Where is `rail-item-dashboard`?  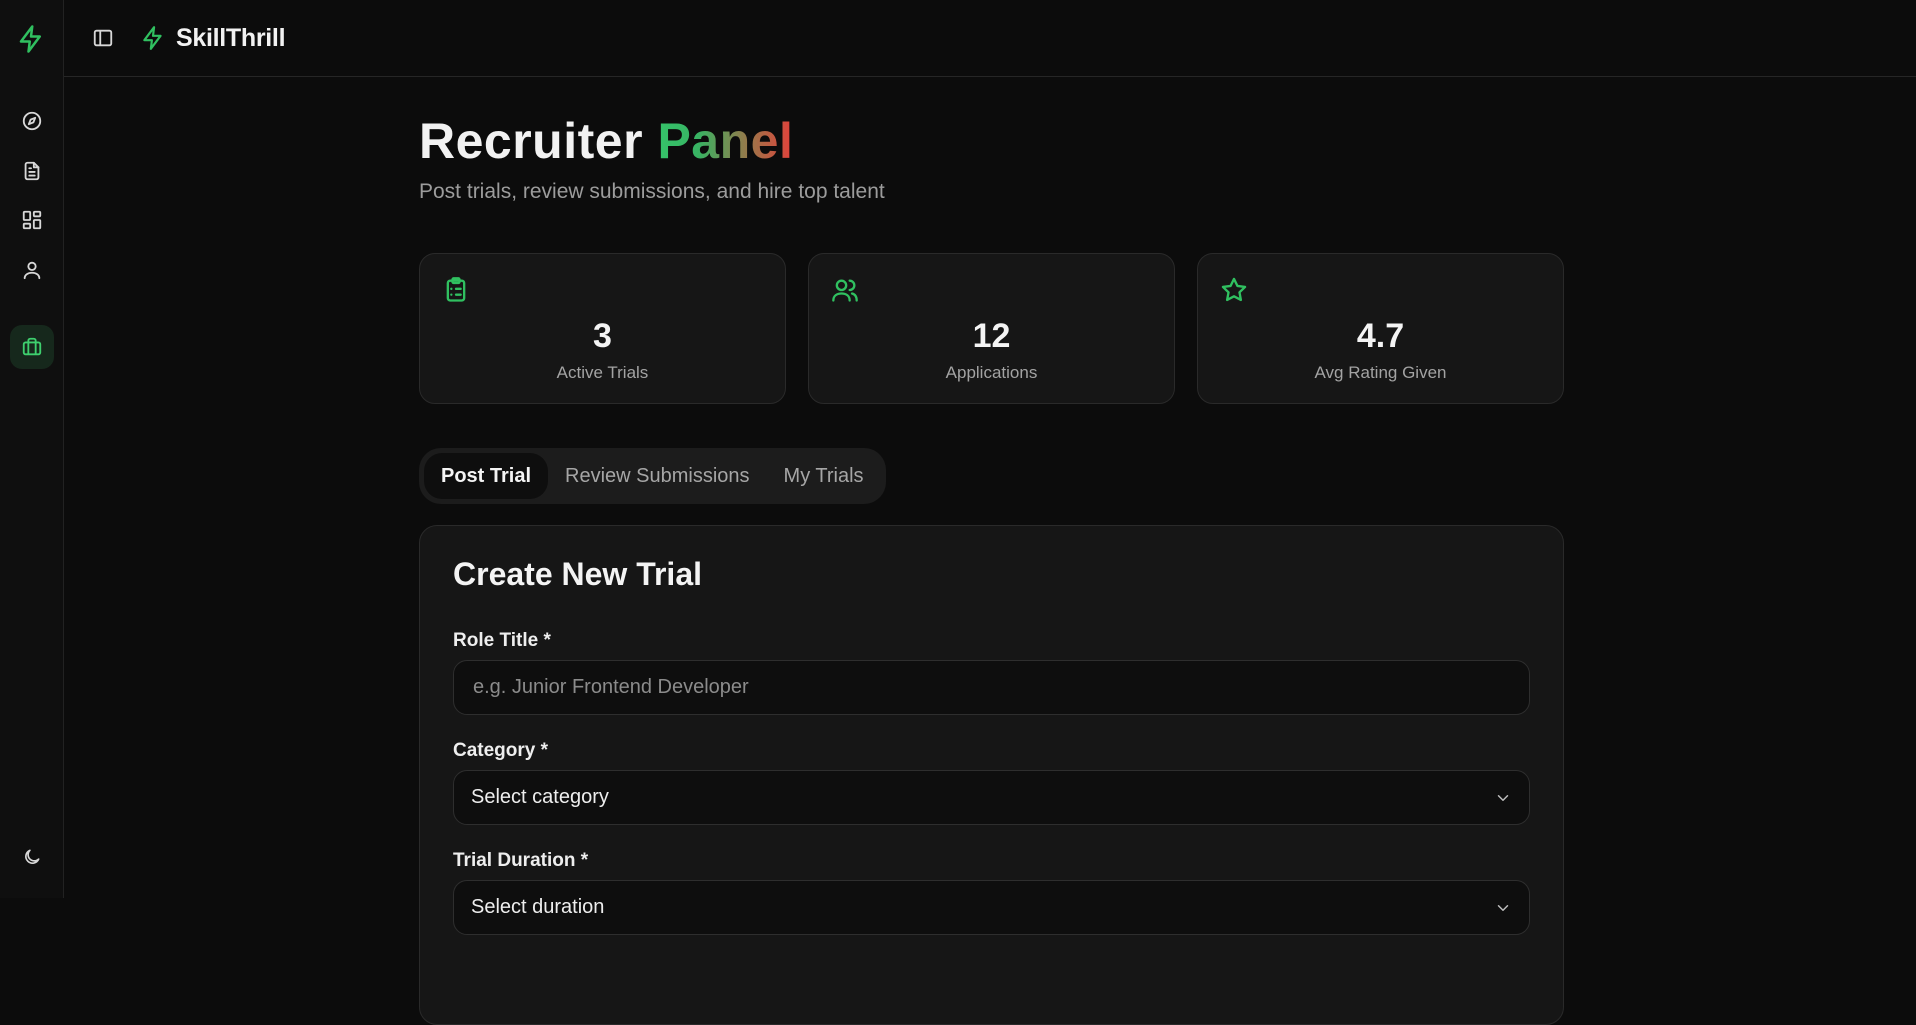
rail-item-dashboard is located at coordinates (32, 220).